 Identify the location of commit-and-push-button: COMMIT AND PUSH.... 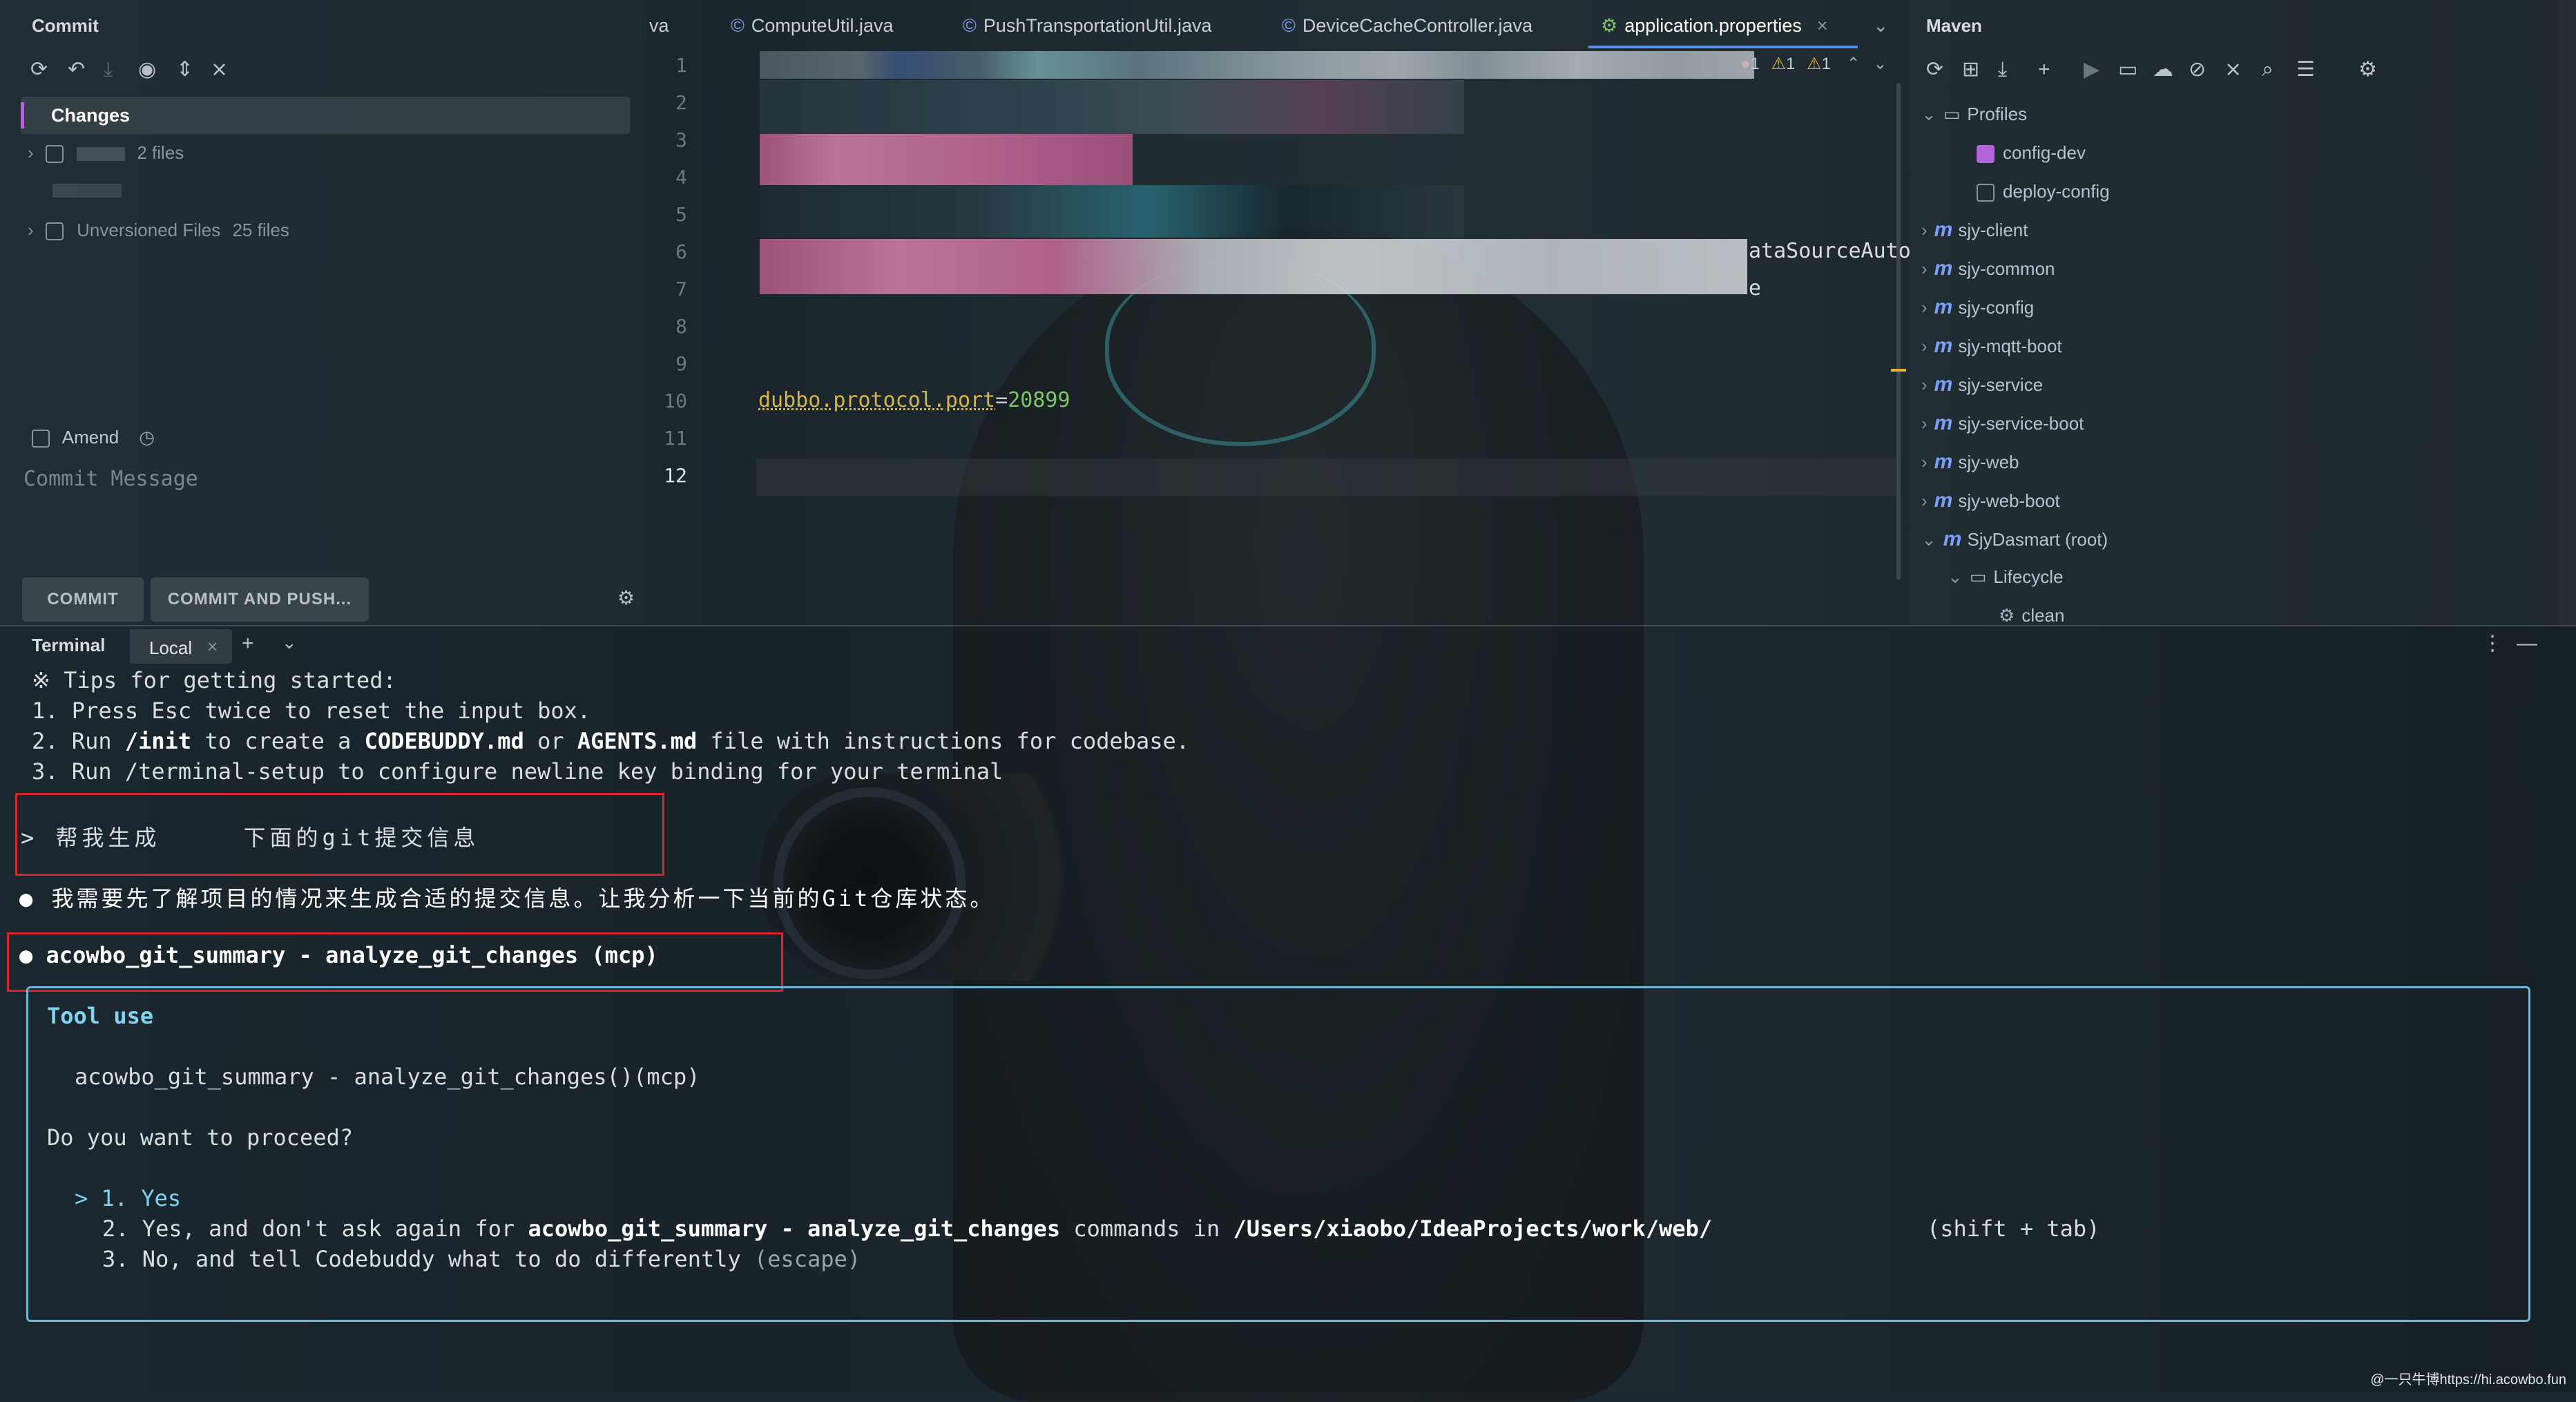
(260, 599).